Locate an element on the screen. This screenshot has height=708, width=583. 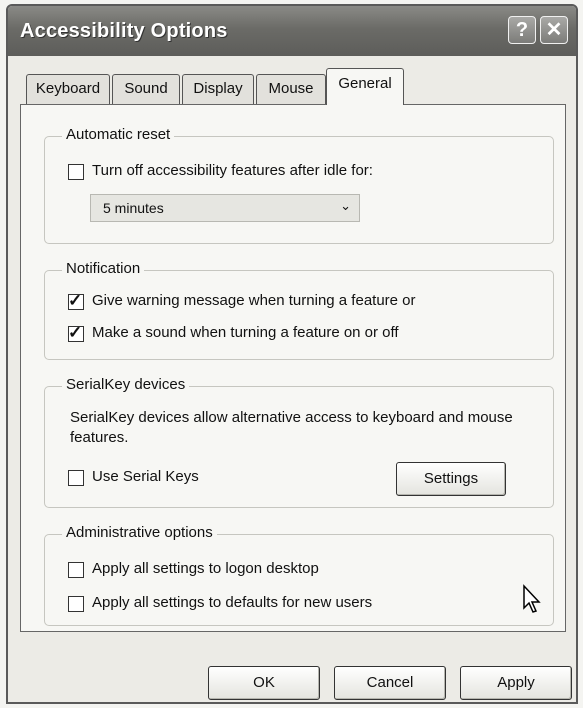
ok-button: OK is located at coordinates (264, 683).